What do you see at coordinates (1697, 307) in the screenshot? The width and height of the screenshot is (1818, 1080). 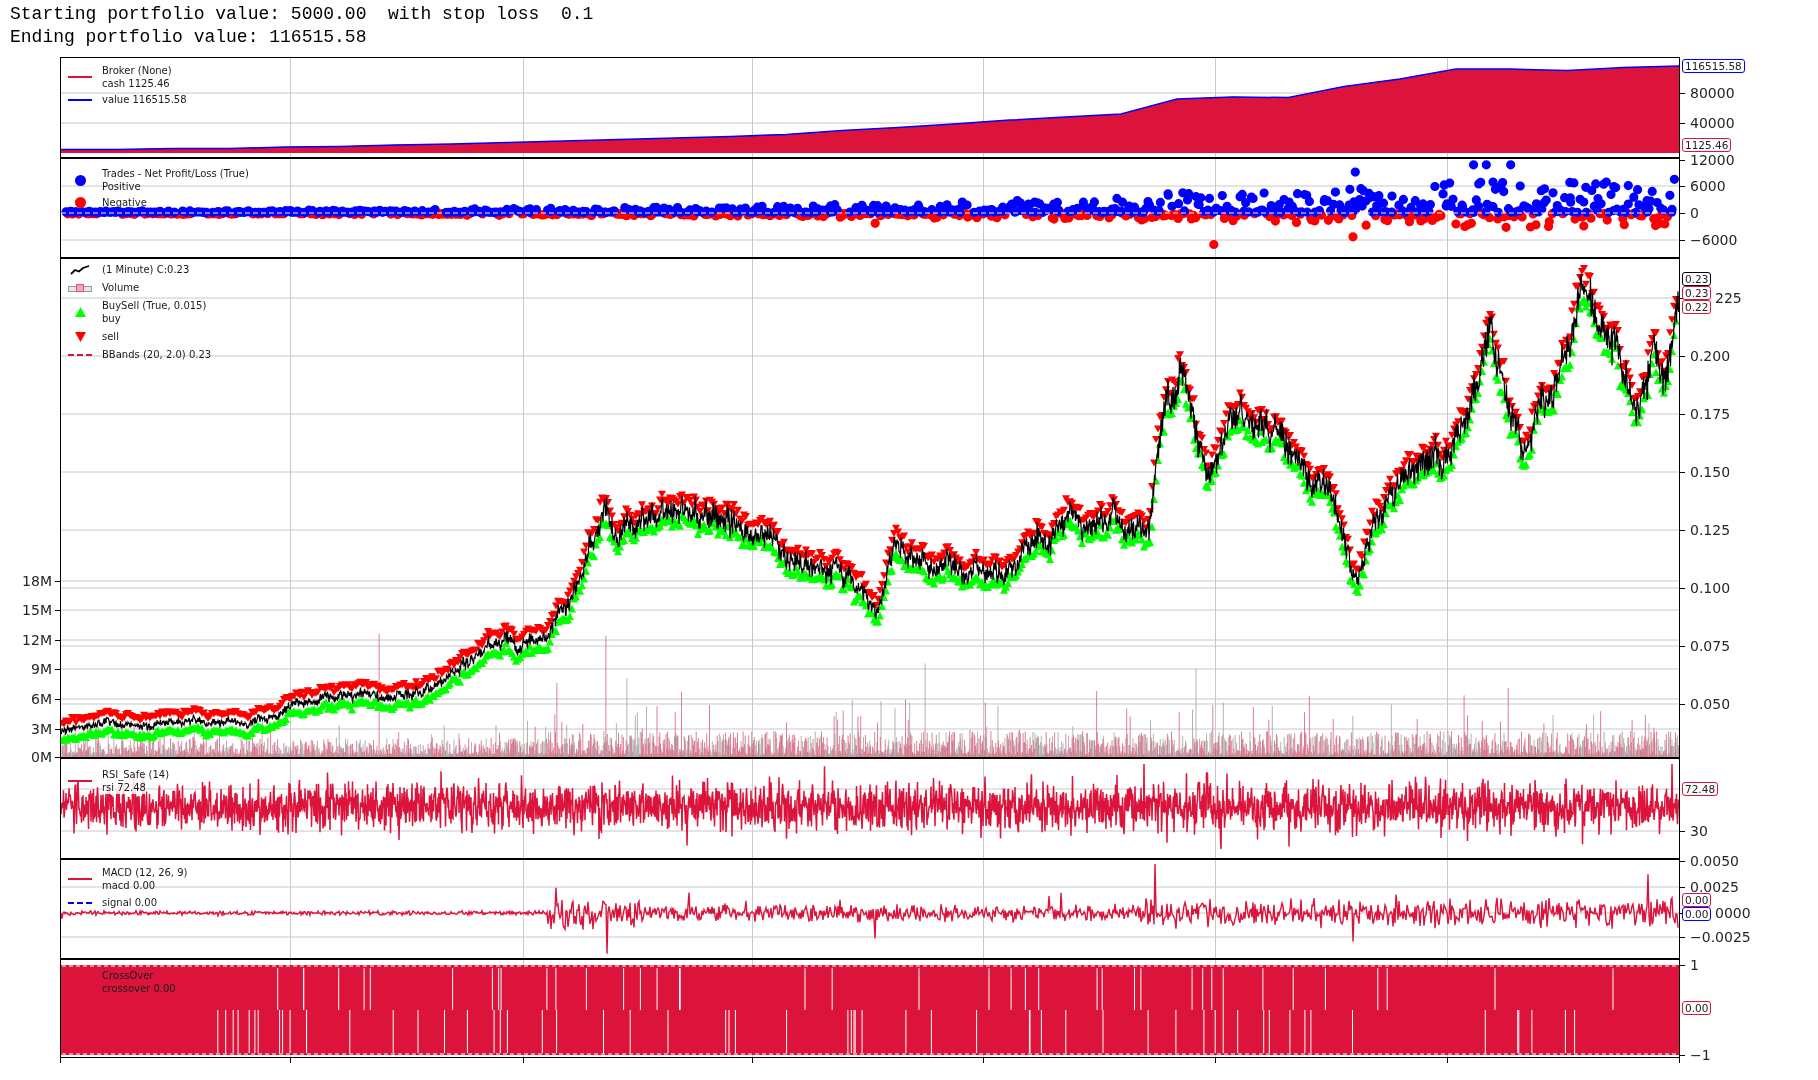 I see `value-tag: 0.22` at bounding box center [1697, 307].